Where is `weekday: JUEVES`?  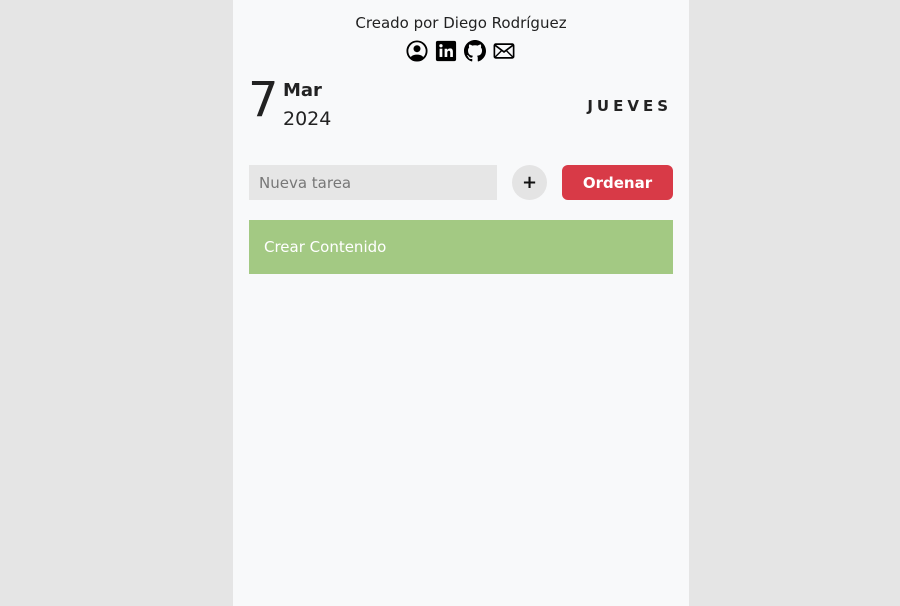
weekday: JUEVES is located at coordinates (629, 106).